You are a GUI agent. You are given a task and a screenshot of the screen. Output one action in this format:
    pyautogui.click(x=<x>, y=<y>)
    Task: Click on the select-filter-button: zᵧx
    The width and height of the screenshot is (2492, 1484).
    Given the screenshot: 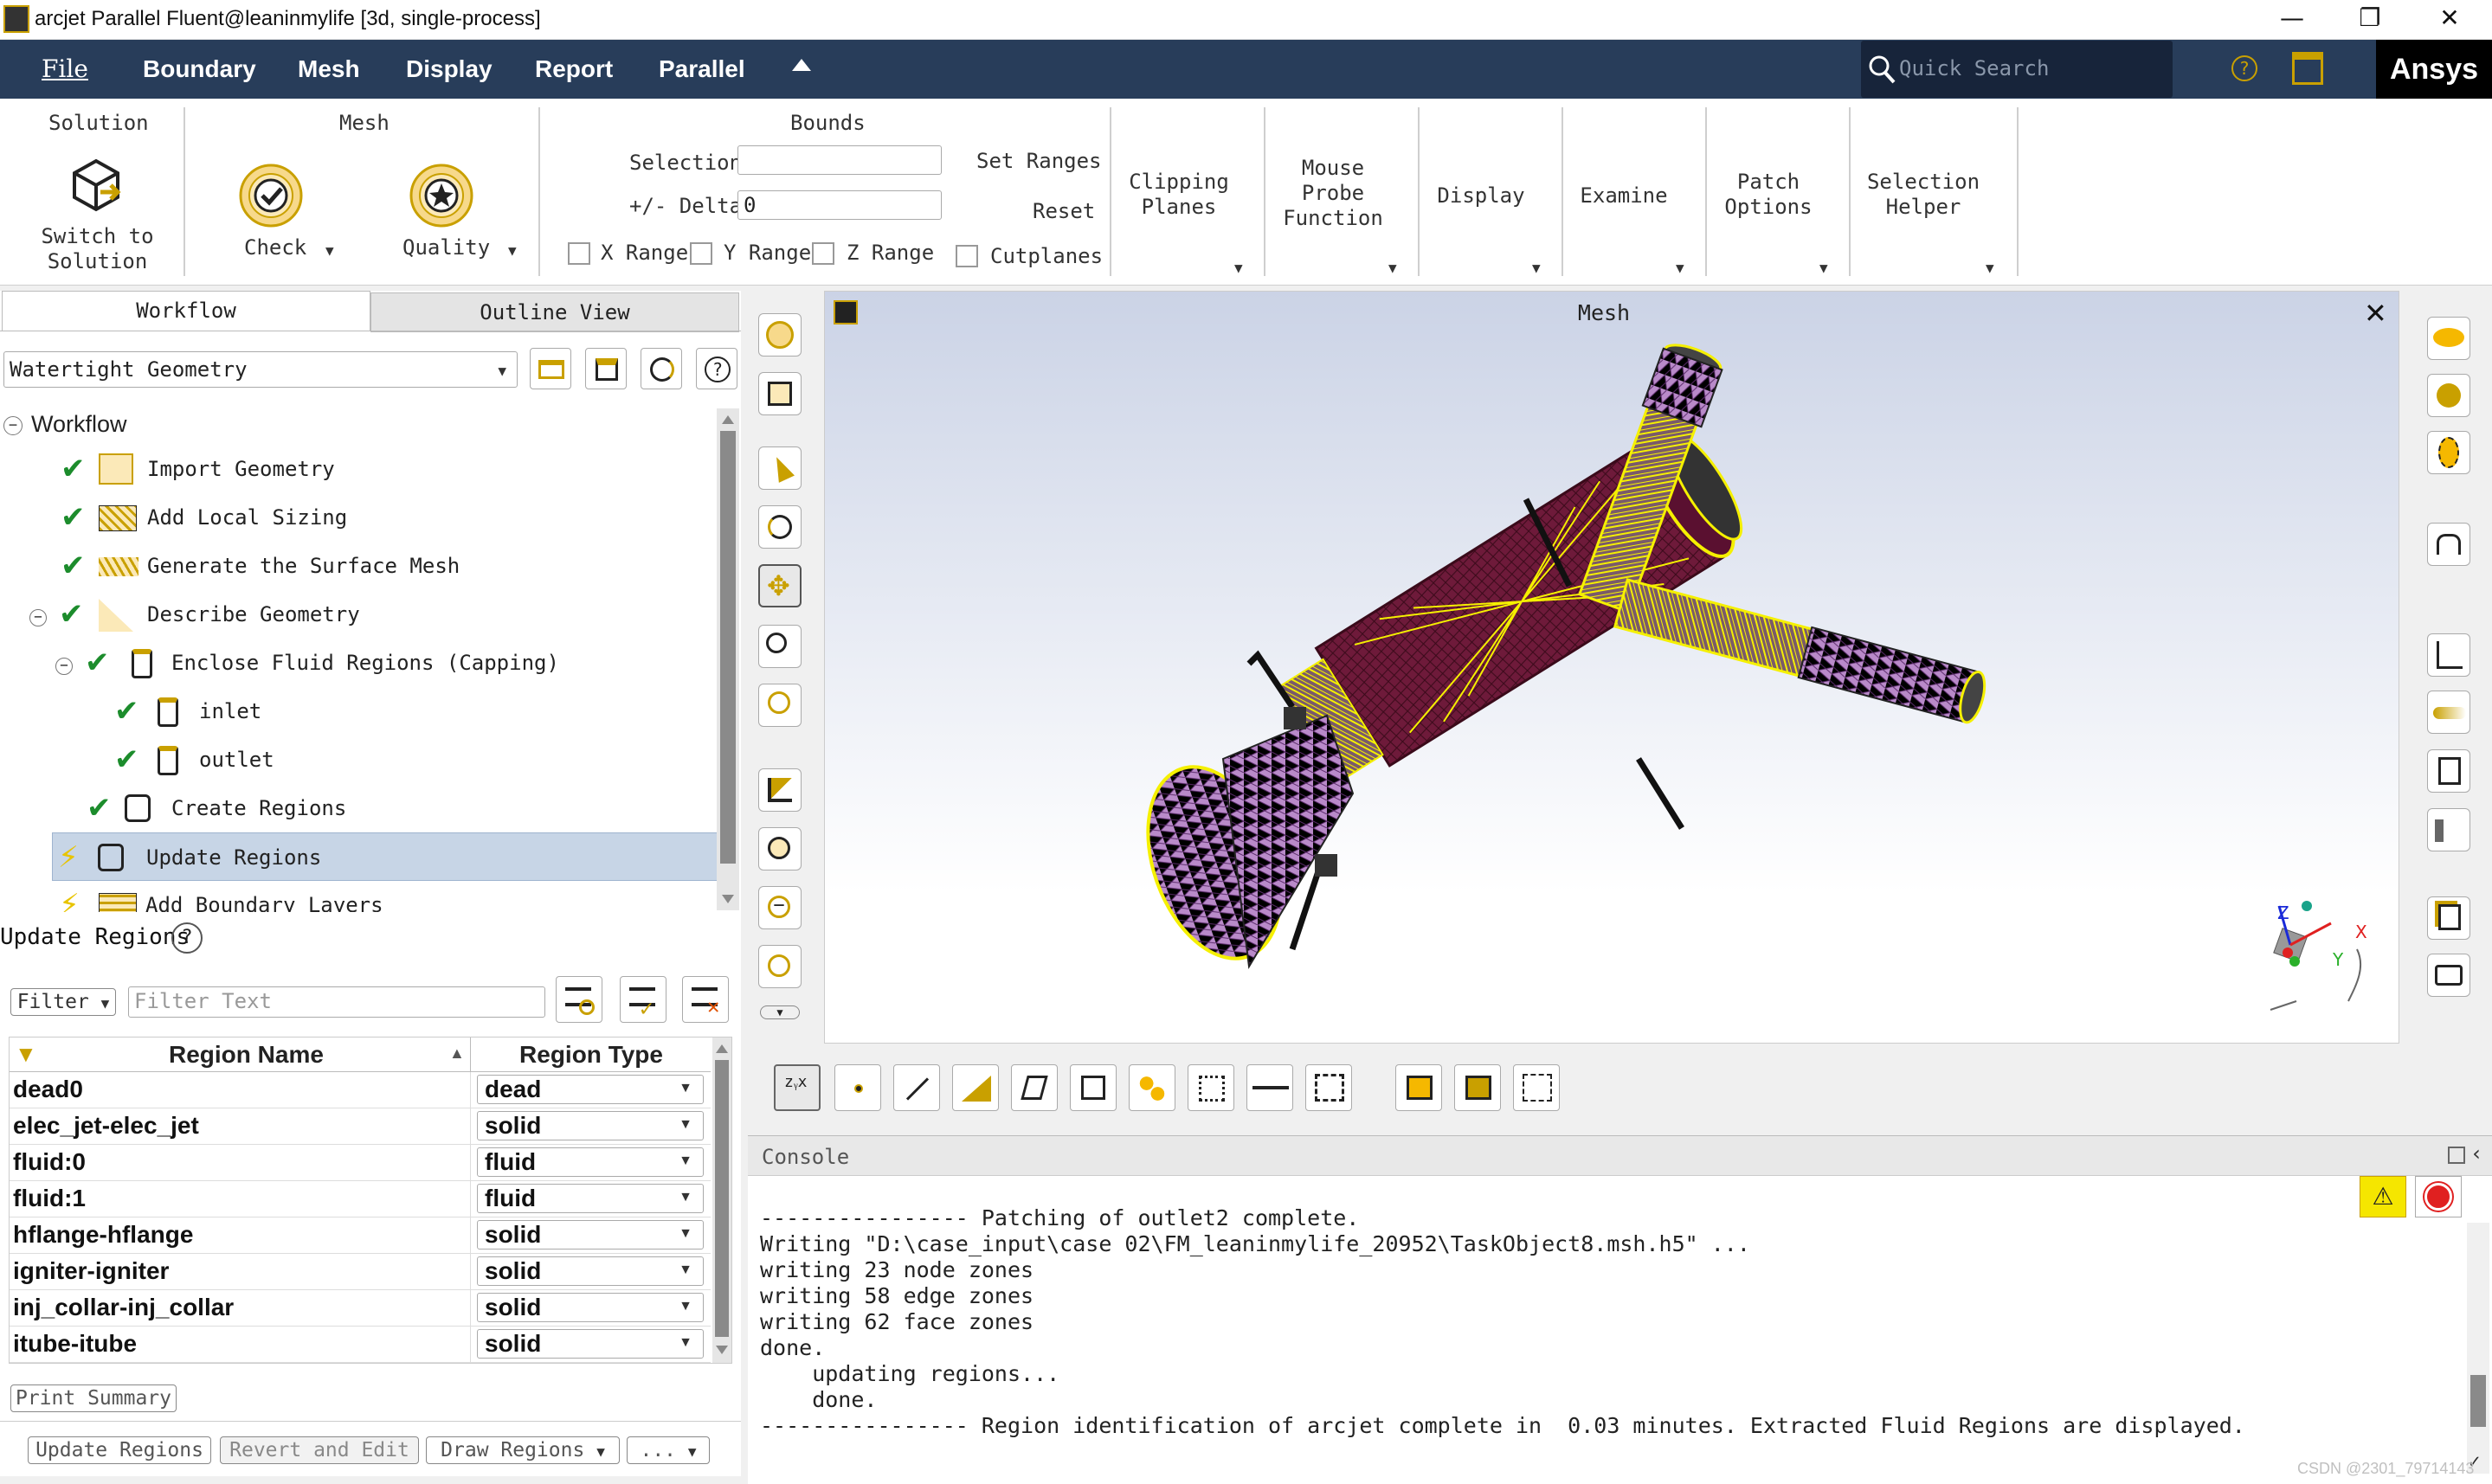 What is the action you would take?
    pyautogui.click(x=797, y=1088)
    